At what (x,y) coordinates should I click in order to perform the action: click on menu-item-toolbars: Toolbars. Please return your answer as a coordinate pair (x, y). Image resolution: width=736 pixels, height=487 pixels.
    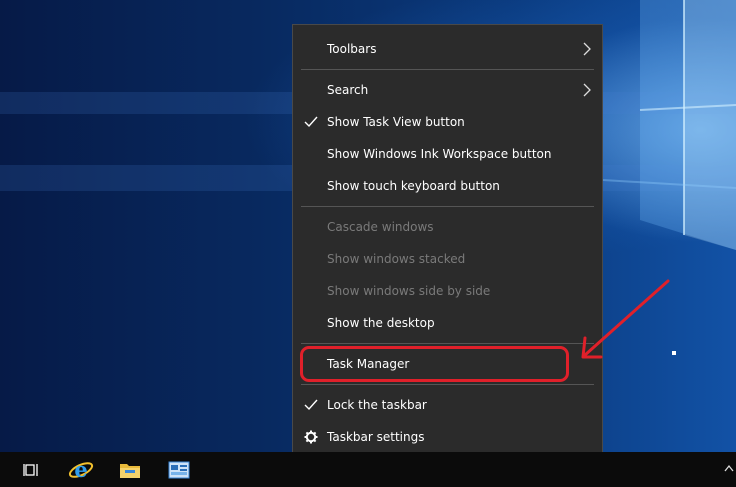
    Looking at the image, I should click on (447, 49).